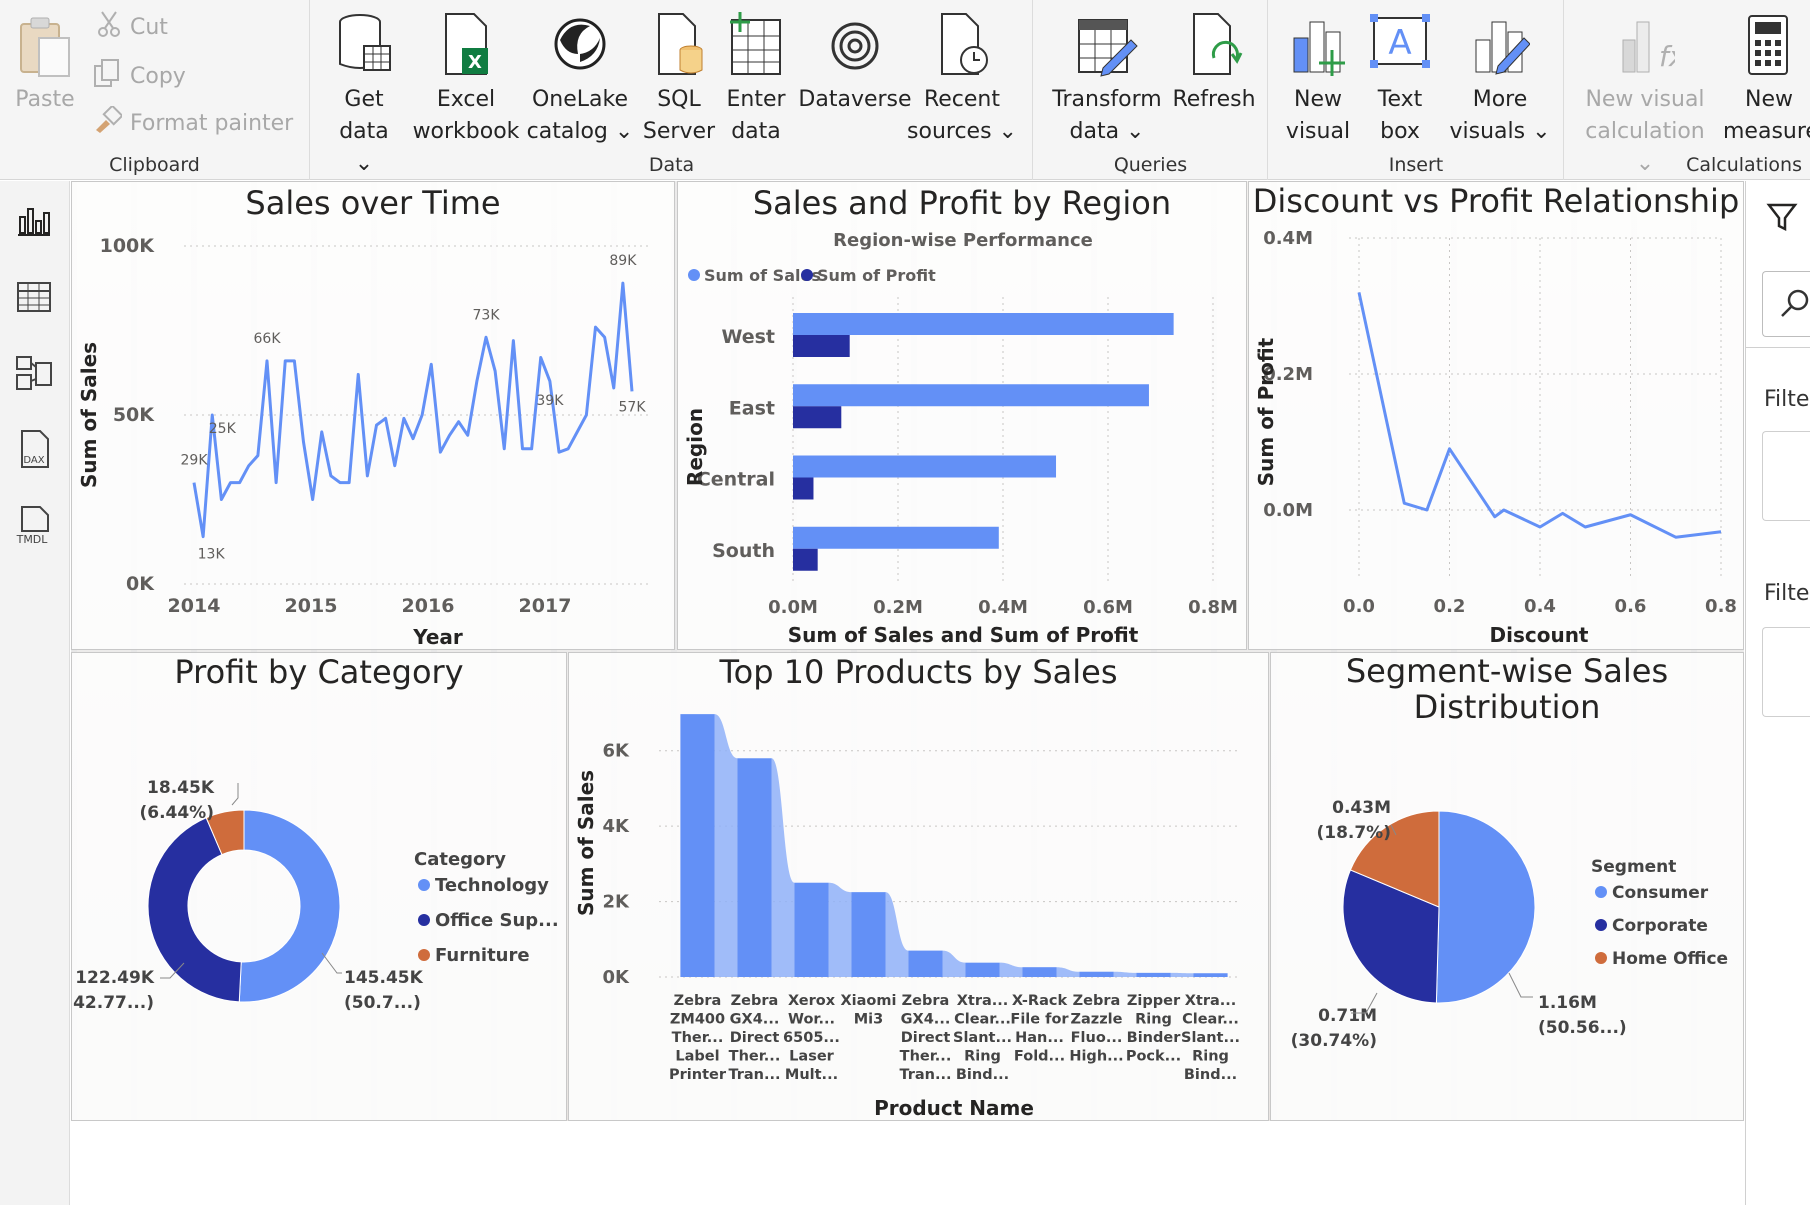 The height and width of the screenshot is (1205, 1810). I want to click on x-axis-title: Year, so click(437, 637).